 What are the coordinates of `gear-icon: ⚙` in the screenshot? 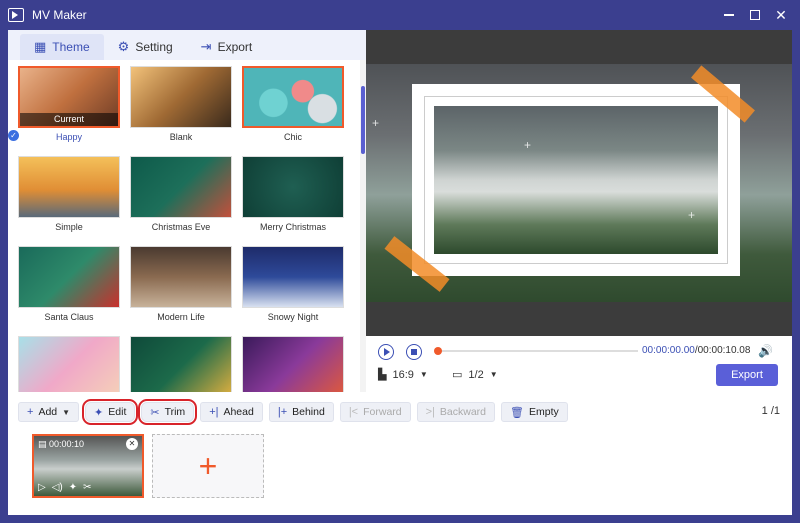 It's located at (123, 46).